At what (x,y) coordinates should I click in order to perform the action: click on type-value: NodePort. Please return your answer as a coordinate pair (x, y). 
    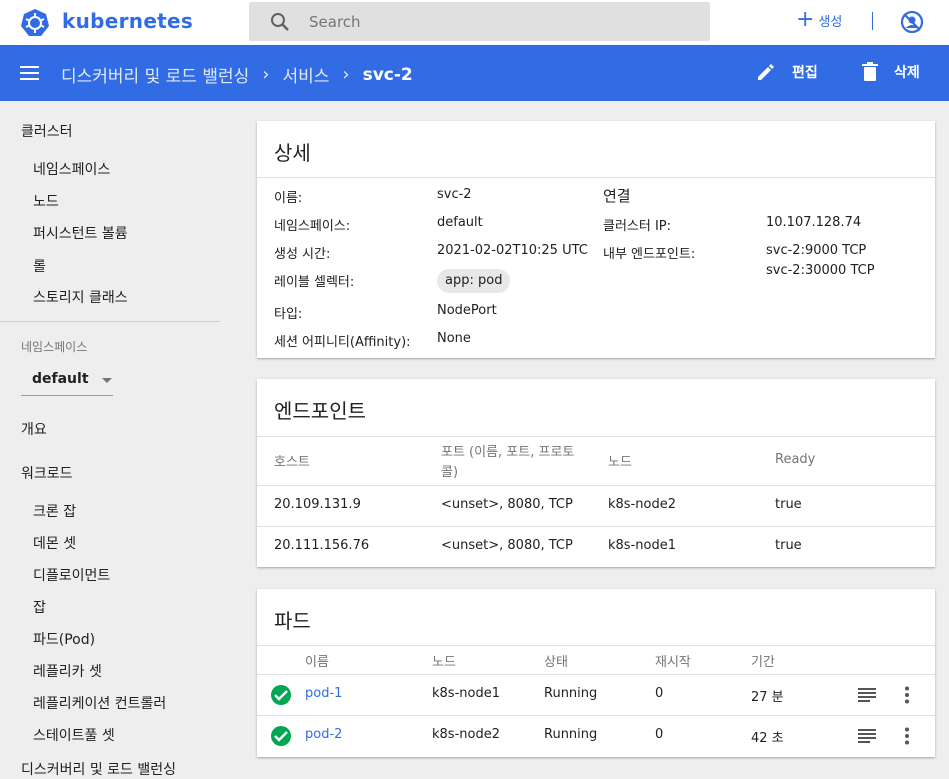
    Looking at the image, I should click on (467, 310).